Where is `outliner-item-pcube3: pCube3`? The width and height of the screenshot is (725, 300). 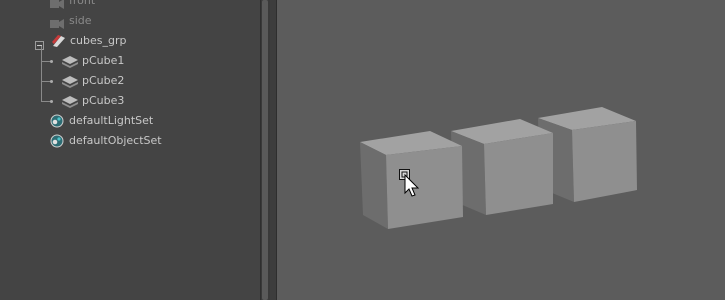 outliner-item-pcube3: pCube3 is located at coordinates (127, 101).